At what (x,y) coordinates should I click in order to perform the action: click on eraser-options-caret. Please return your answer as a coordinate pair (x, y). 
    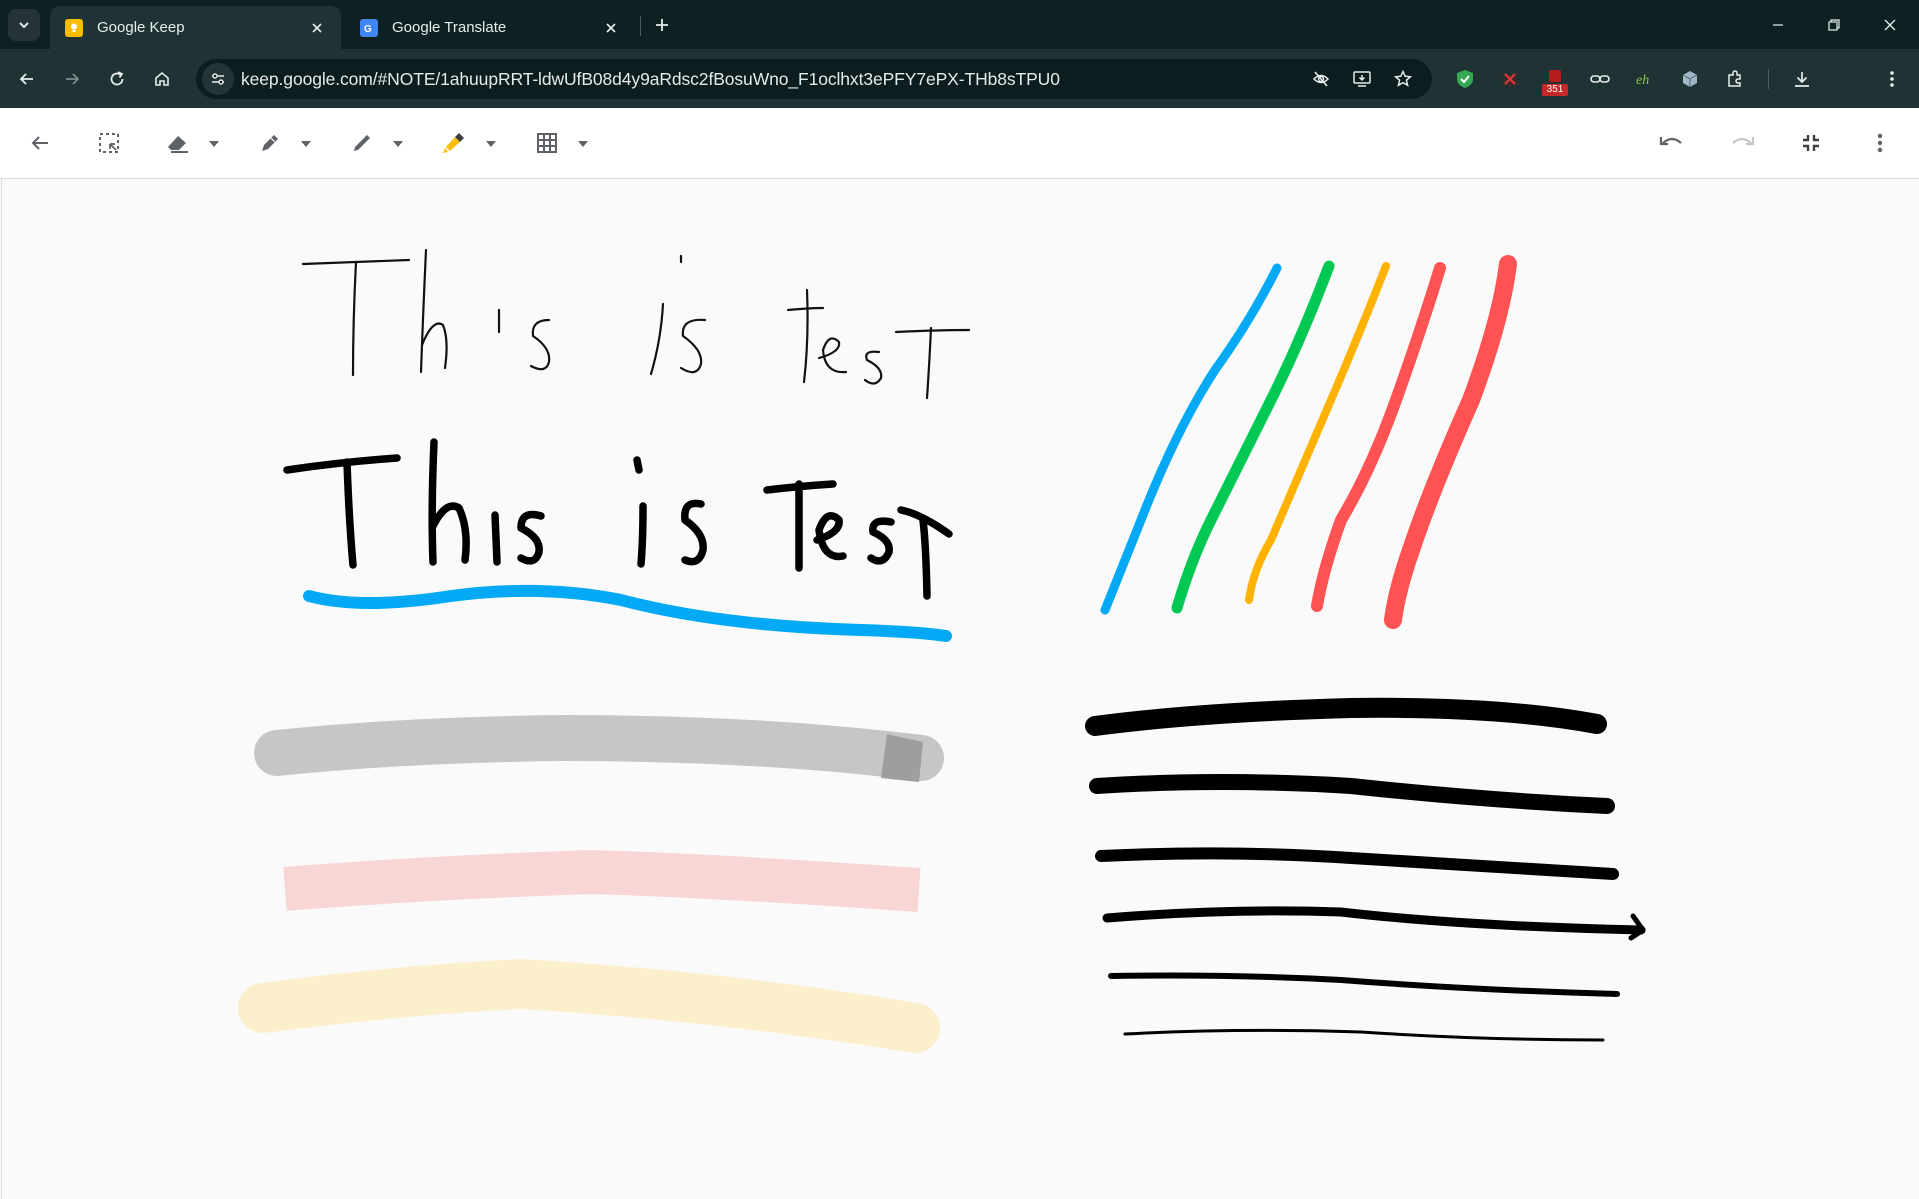
    Looking at the image, I should click on (214, 144).